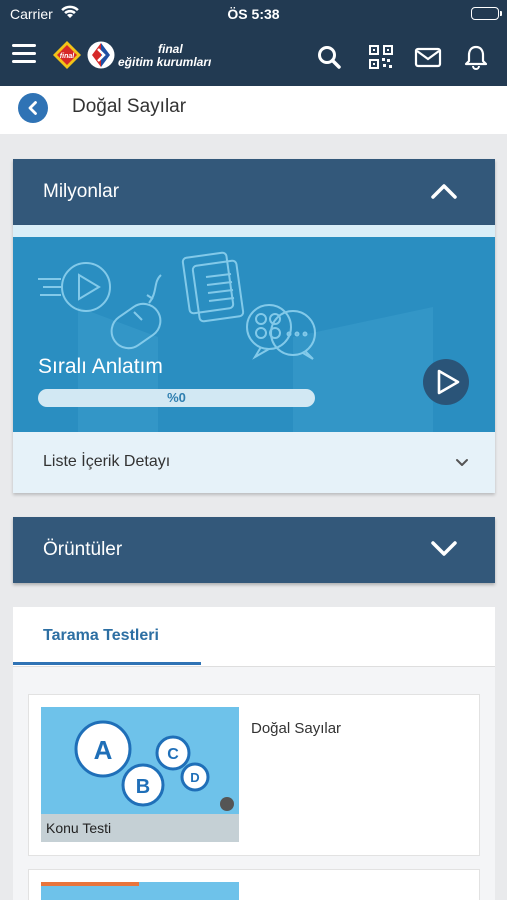  What do you see at coordinates (254, 550) in the screenshot?
I see `accordion-header-oruntuler: Örüntüler` at bounding box center [254, 550].